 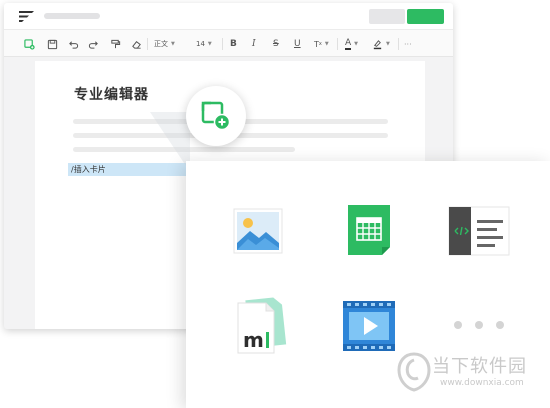 I want to click on watermark: 当下软件园 www.downxia.com, so click(x=471, y=374).